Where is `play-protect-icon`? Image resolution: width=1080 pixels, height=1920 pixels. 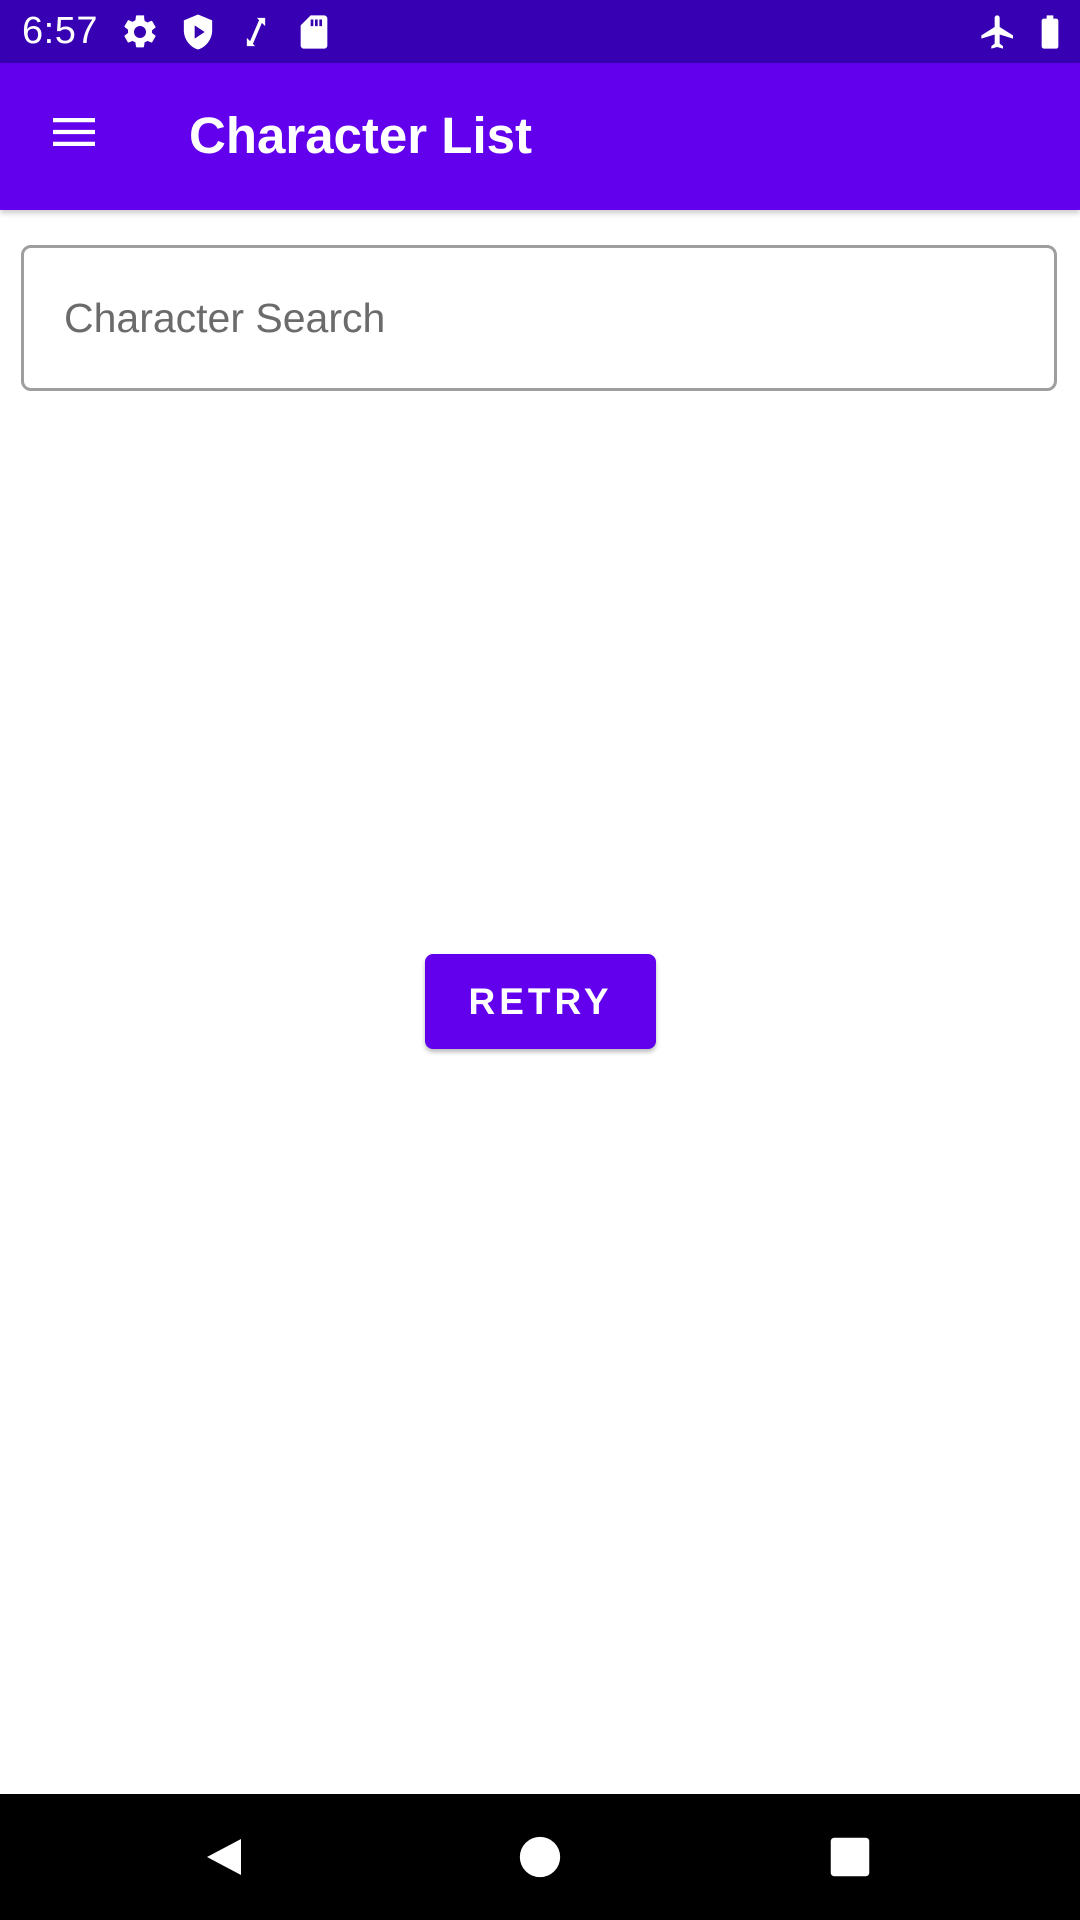
play-protect-icon is located at coordinates (198, 32).